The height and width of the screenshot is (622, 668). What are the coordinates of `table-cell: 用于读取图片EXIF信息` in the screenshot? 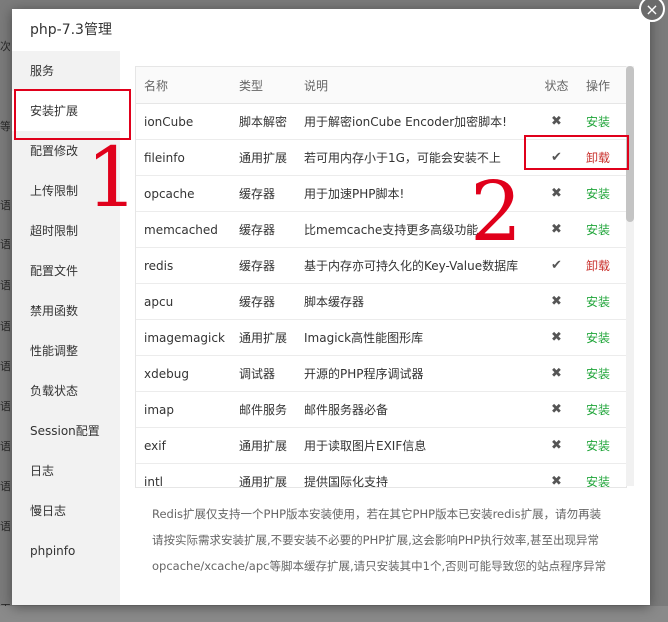 It's located at (416, 445).